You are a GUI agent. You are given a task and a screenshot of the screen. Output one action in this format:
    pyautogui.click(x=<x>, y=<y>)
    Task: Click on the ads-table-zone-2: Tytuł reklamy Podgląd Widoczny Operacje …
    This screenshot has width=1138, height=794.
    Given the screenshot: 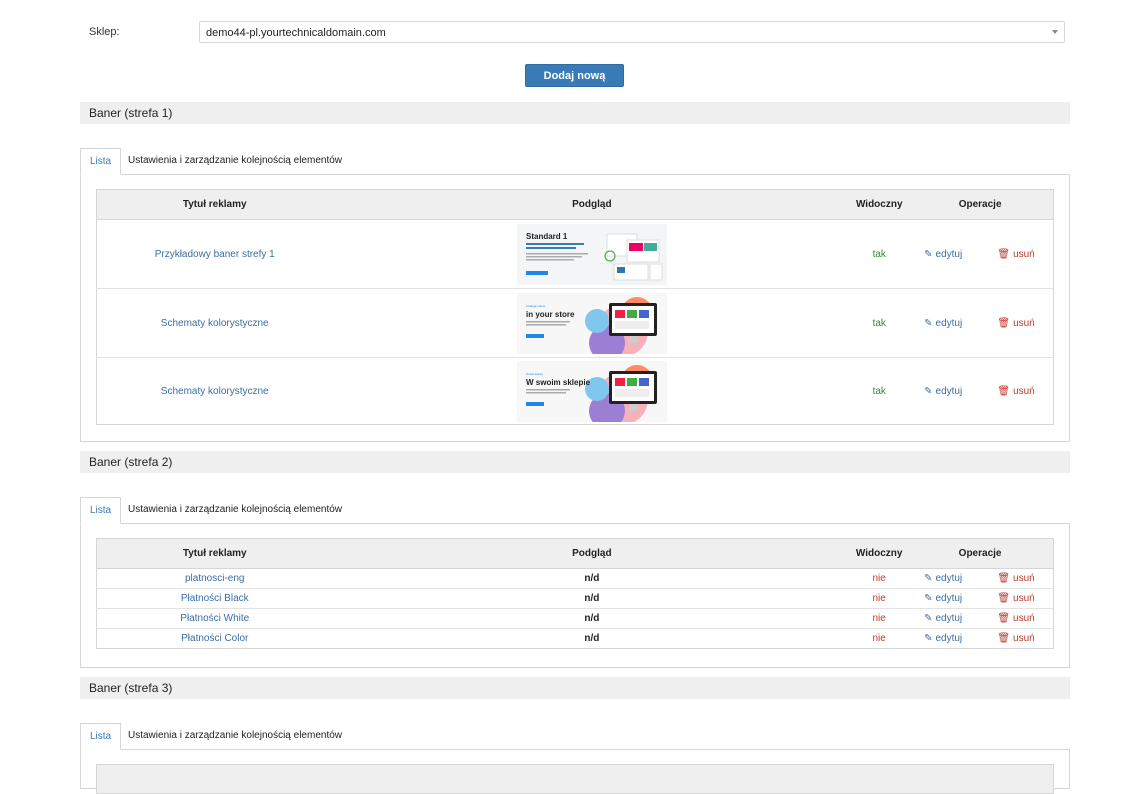 What is the action you would take?
    pyautogui.click(x=575, y=593)
    